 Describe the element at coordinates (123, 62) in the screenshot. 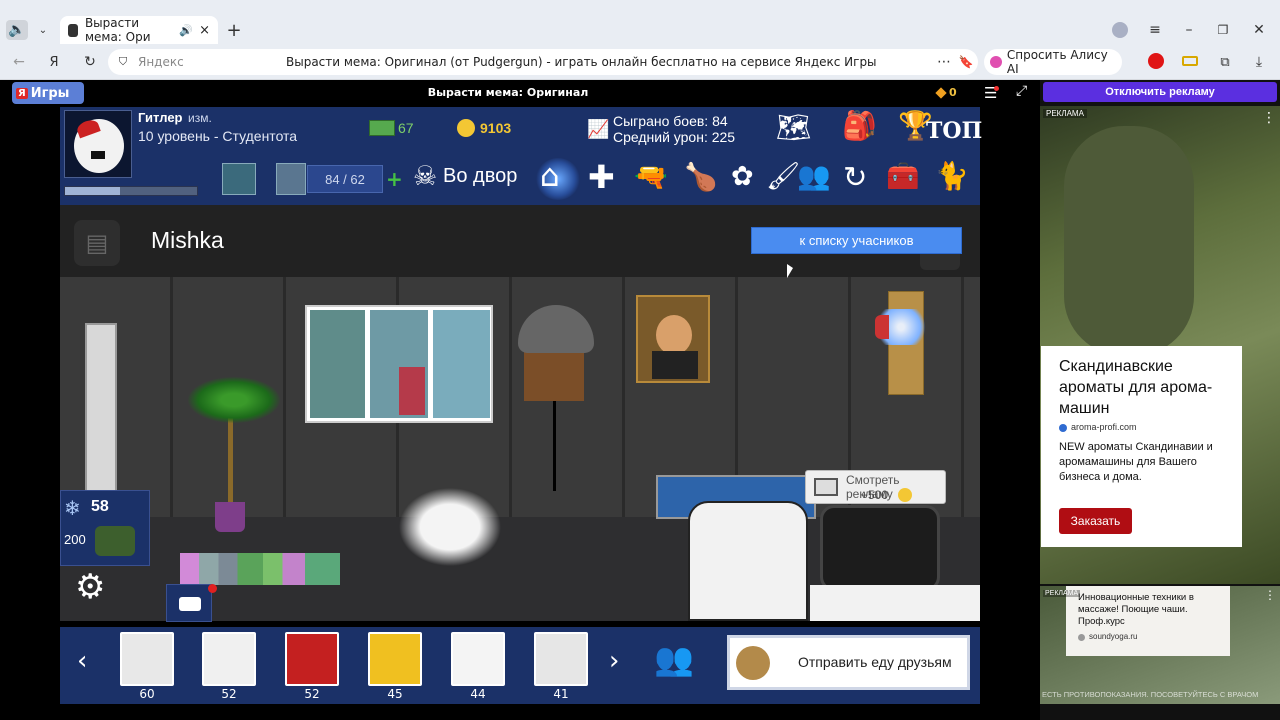

I see `shield-icon: ⛉` at that location.